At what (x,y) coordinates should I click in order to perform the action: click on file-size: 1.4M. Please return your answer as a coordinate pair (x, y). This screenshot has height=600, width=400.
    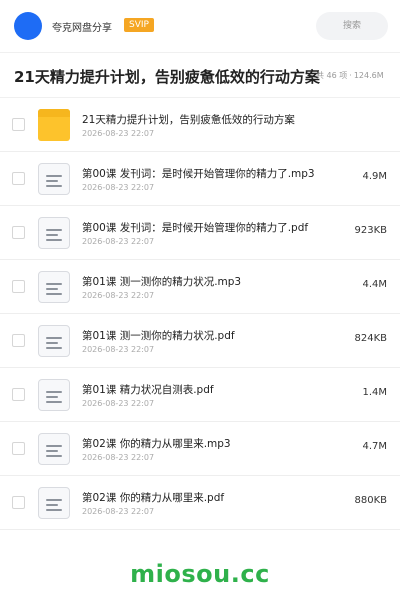
    Looking at the image, I should click on (374, 392).